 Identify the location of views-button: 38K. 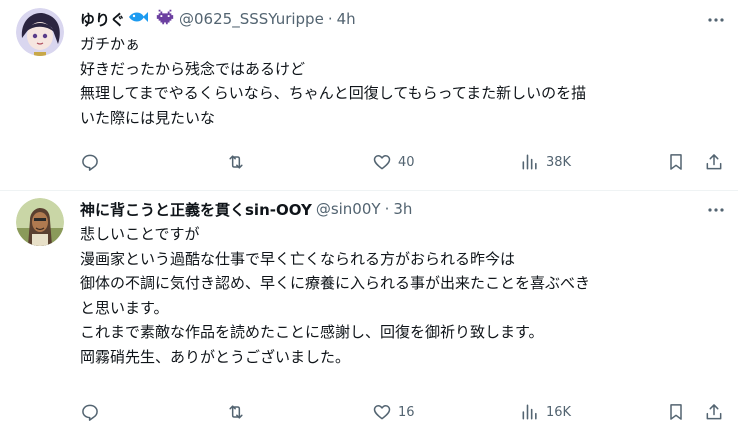
(545, 162).